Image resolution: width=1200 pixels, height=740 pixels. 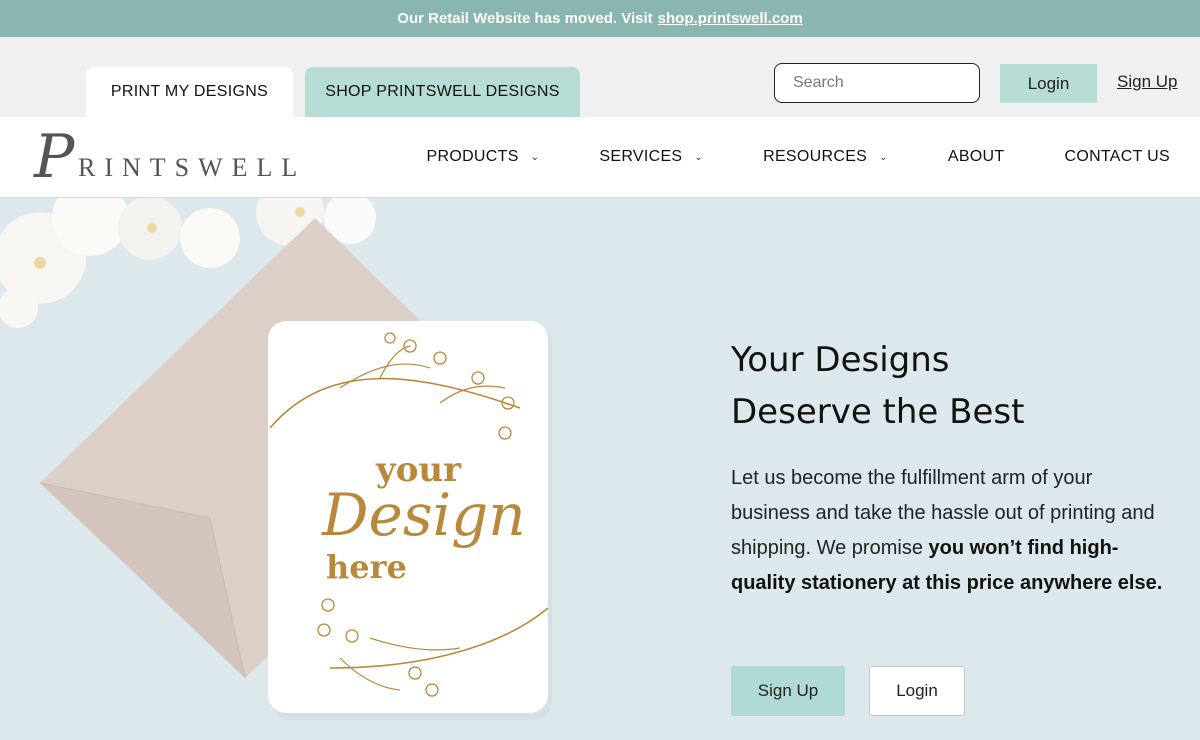 I want to click on search-input, so click(x=877, y=83).